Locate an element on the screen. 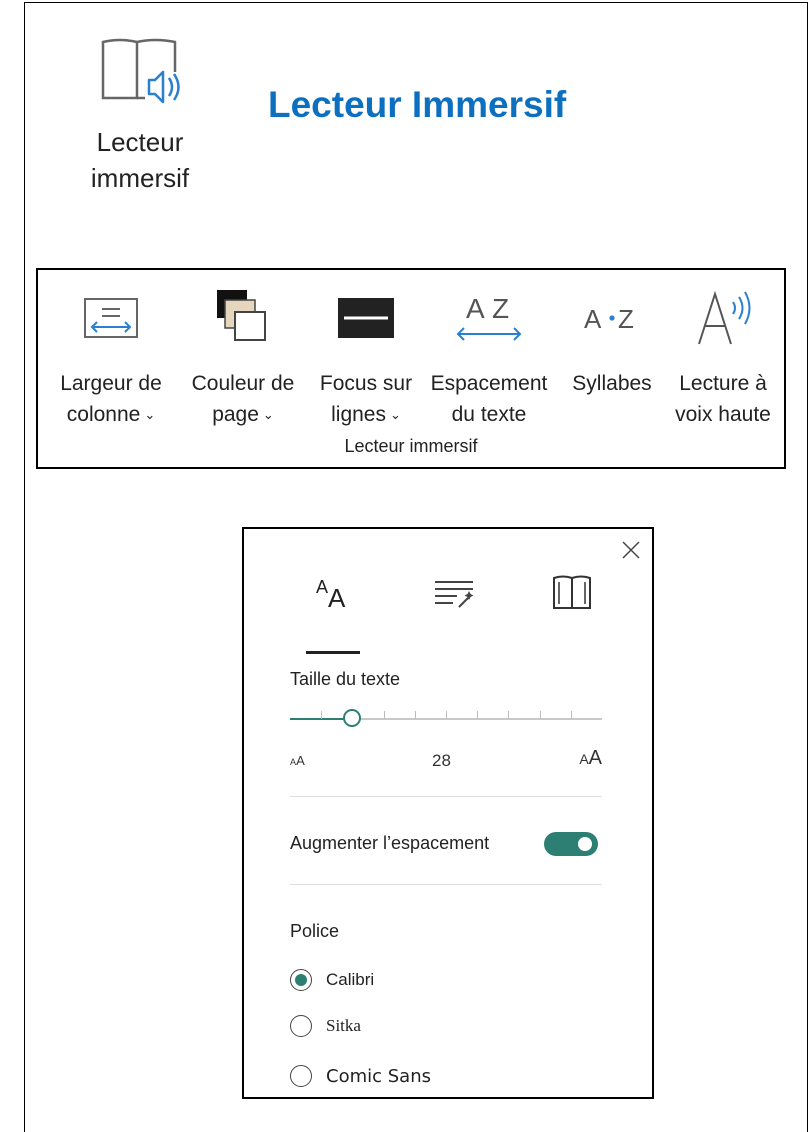  text-spacing-button: A Z Espacement du texte is located at coordinates (489, 359).